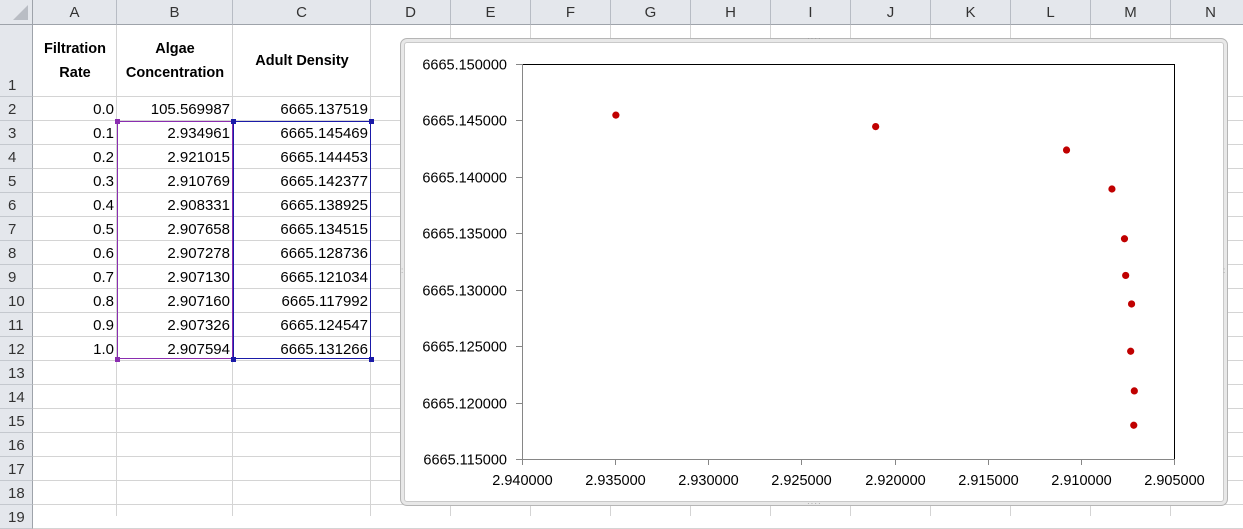  What do you see at coordinates (464, 292) in the screenshot?
I see `y-tick-label: 6665.130000` at bounding box center [464, 292].